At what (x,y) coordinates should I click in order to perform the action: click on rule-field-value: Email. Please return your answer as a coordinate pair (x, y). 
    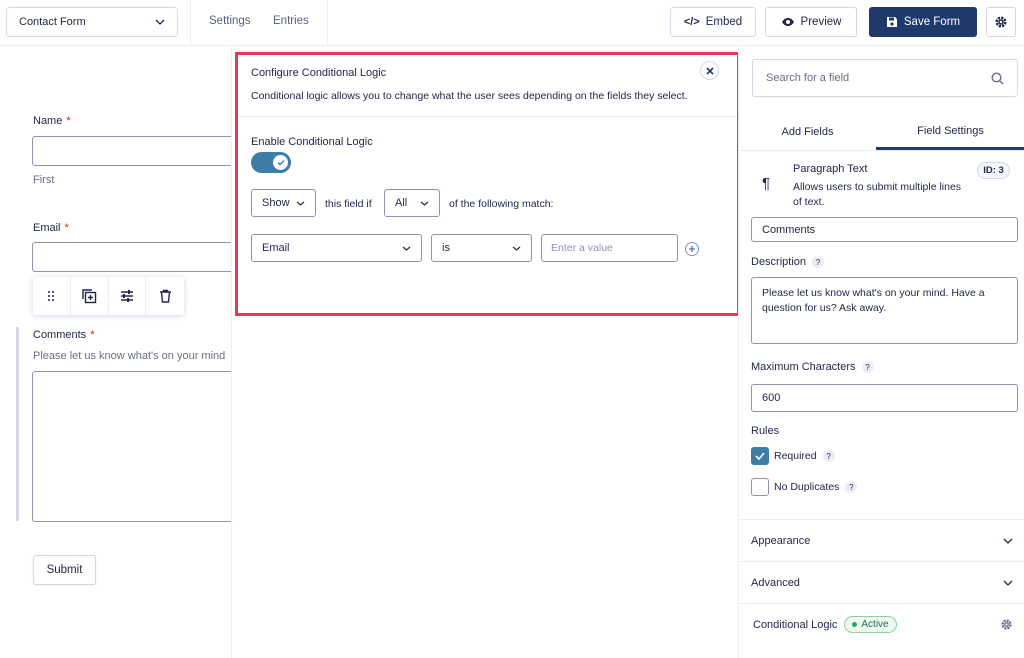
    Looking at the image, I should click on (276, 248).